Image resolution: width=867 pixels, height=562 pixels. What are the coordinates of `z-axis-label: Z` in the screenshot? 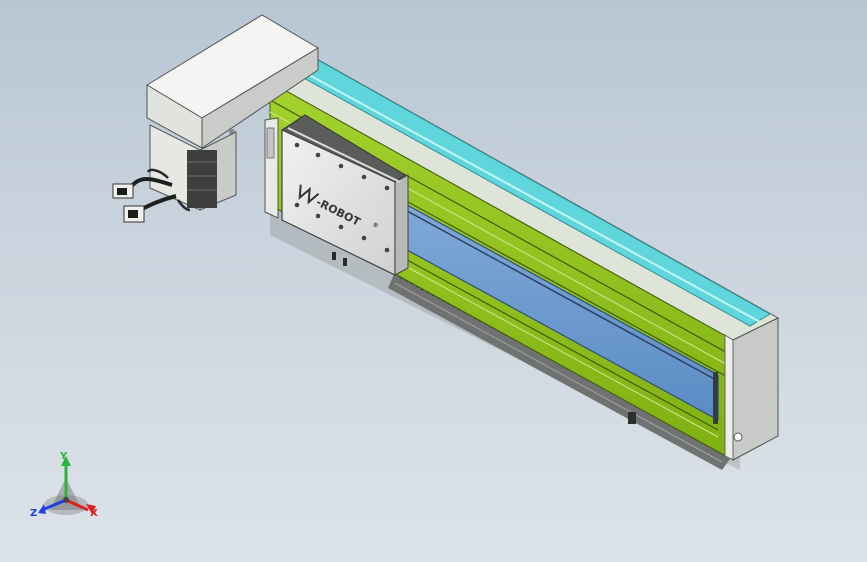 It's located at (33, 513).